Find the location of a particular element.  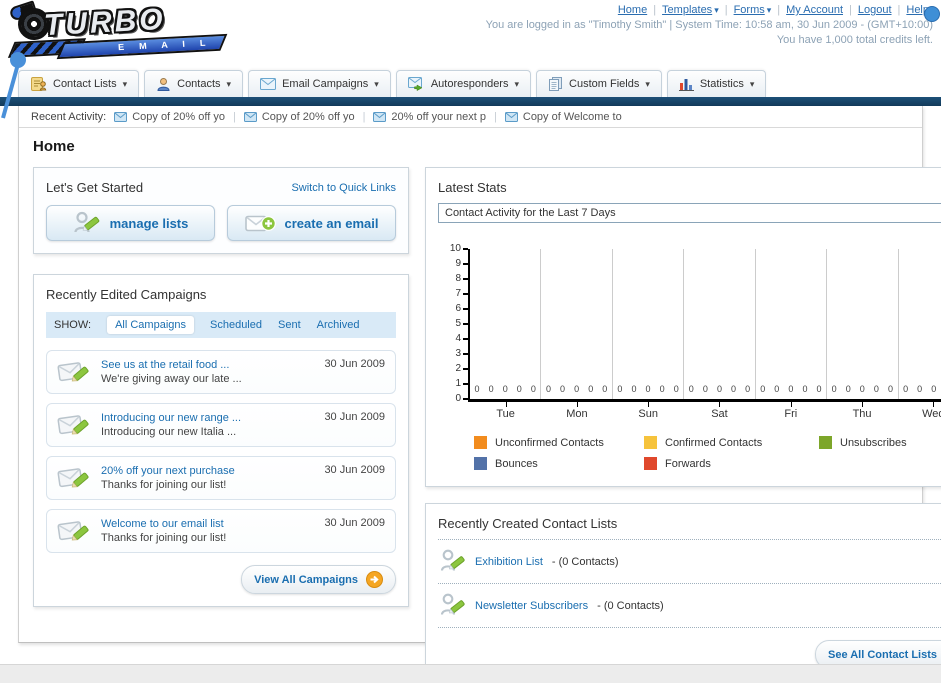

nav-tab-custom-fields: Custom Fields ▾ is located at coordinates (599, 83).